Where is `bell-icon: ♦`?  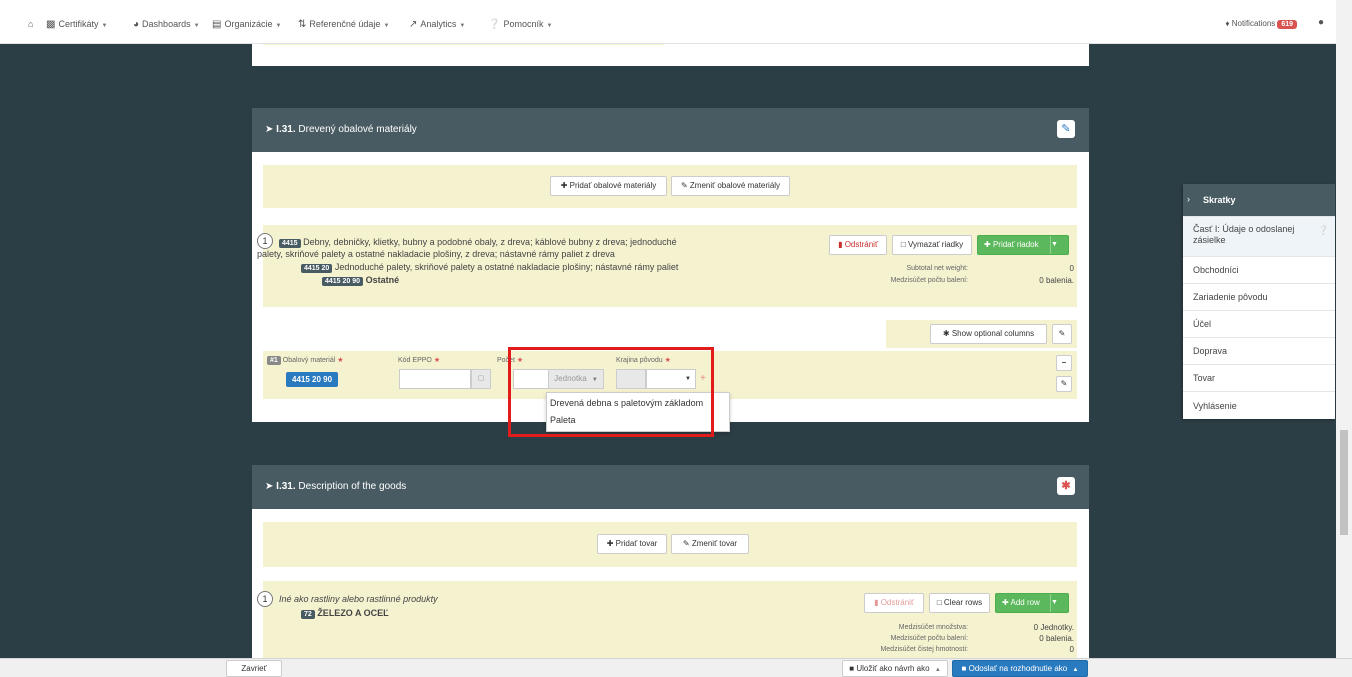
bell-icon: ♦ is located at coordinates (1227, 23).